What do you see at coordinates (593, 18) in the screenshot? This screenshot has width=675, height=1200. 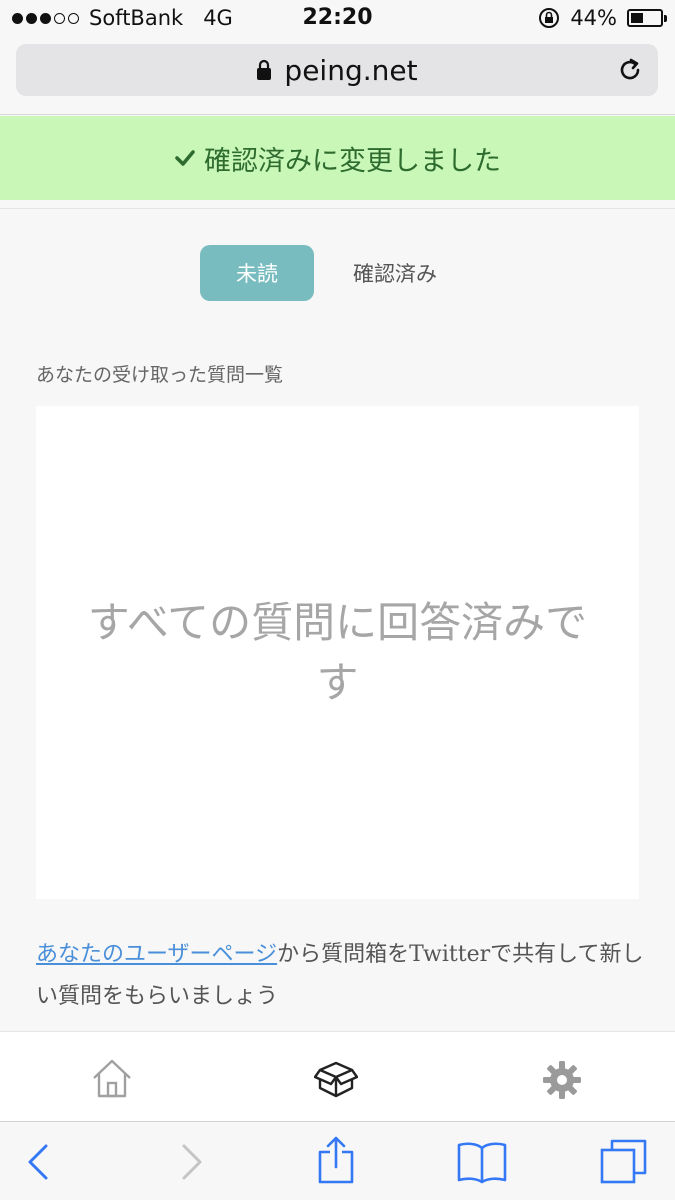 I see `battery-percent: 44%` at bounding box center [593, 18].